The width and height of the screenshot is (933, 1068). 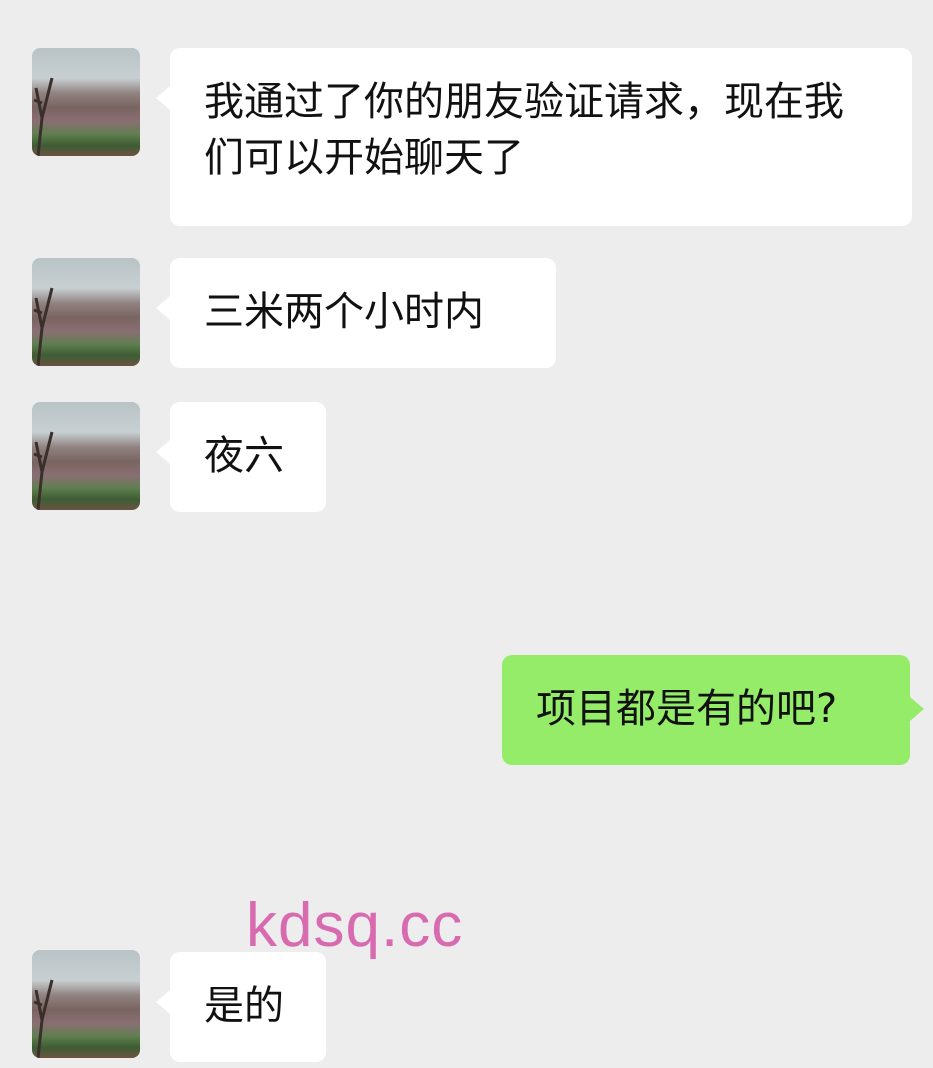 I want to click on message-text: 三米两个小时内, so click(x=344, y=312).